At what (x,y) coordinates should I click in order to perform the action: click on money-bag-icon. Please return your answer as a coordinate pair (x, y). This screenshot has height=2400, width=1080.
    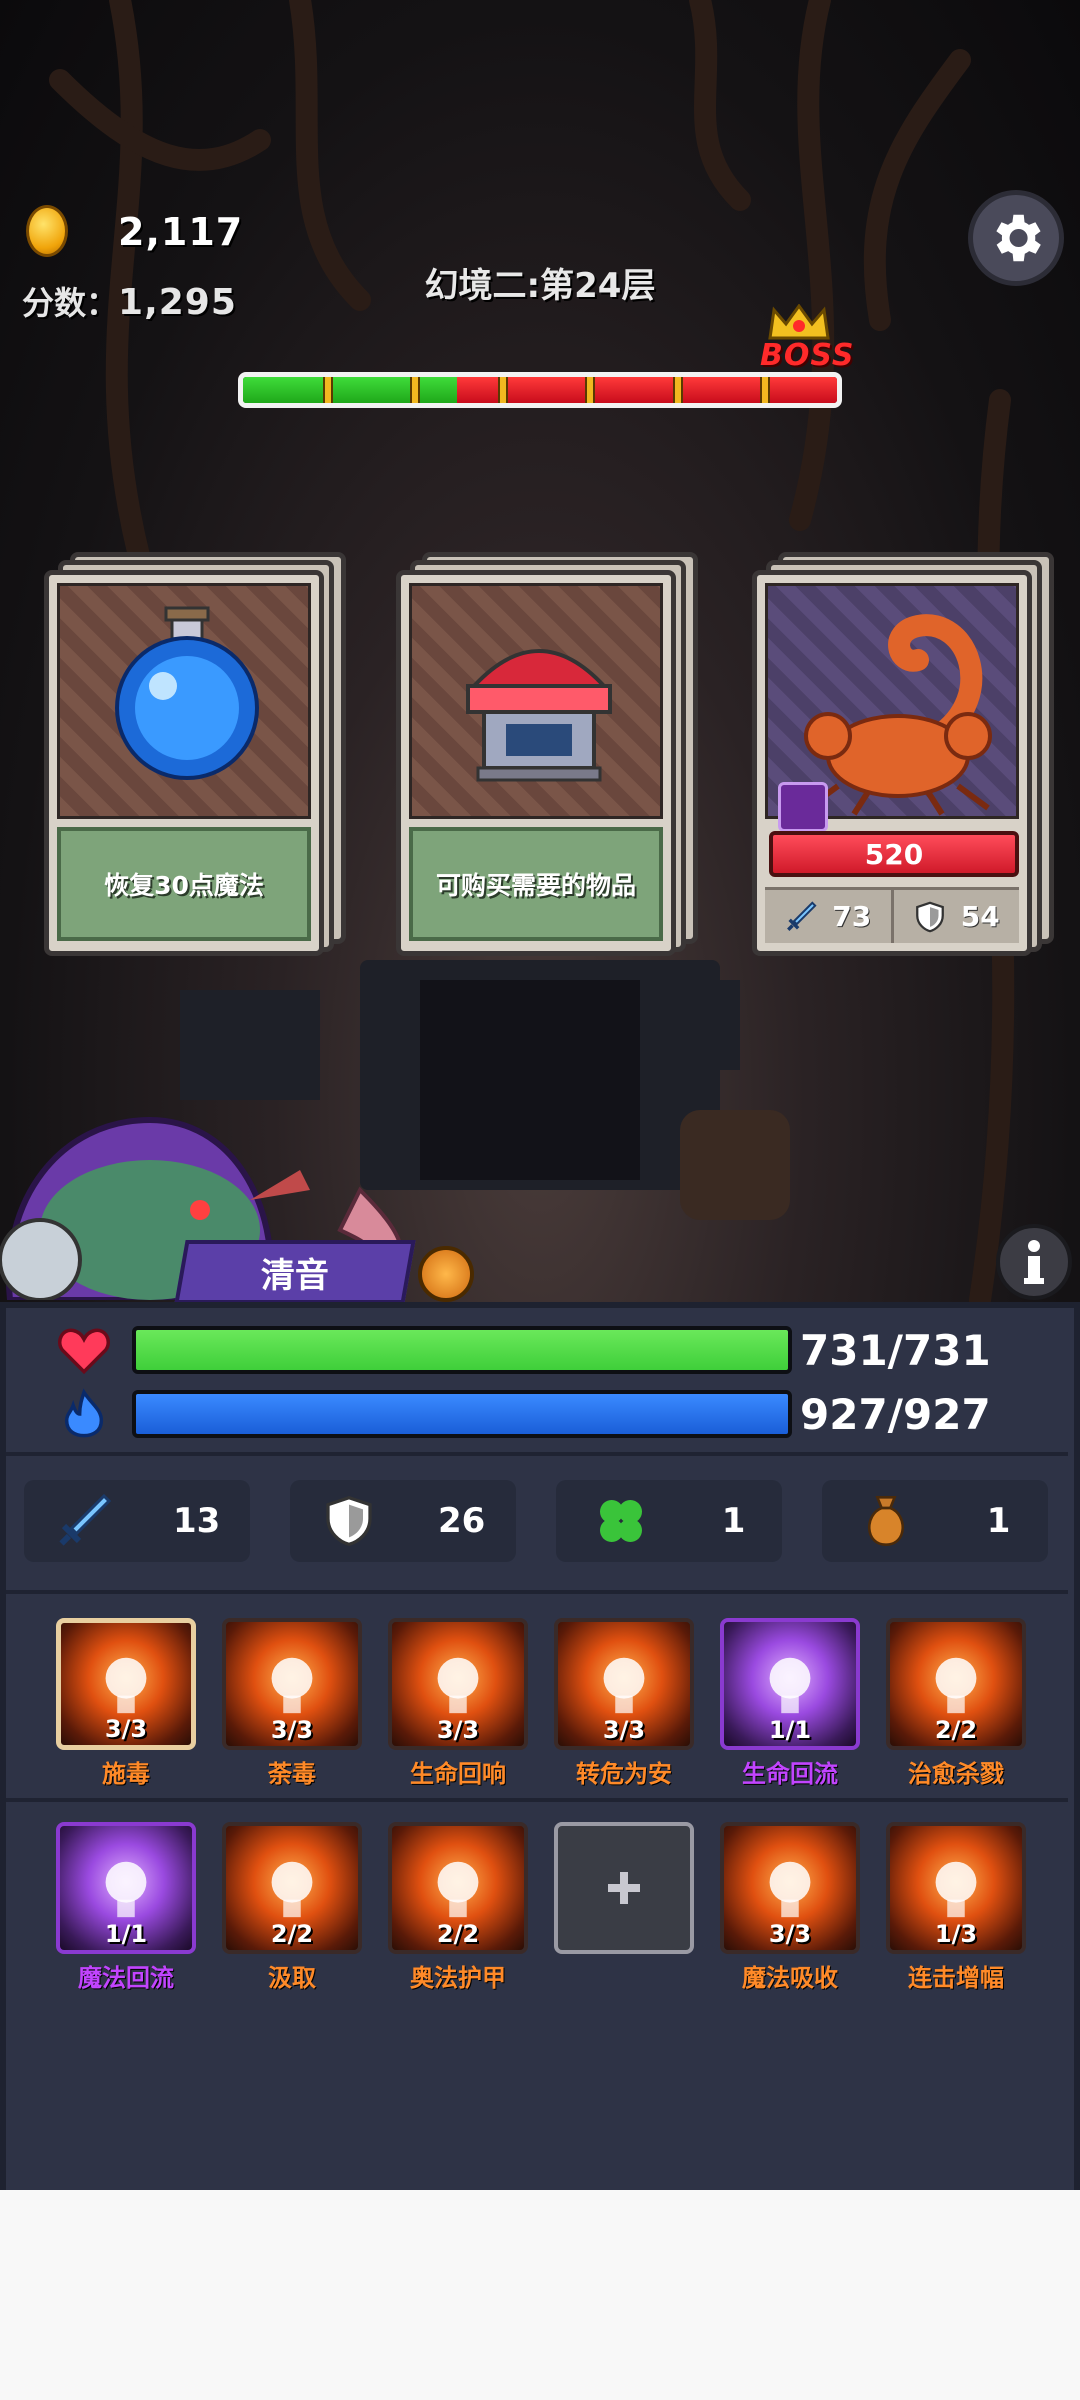
    Looking at the image, I should click on (885, 1521).